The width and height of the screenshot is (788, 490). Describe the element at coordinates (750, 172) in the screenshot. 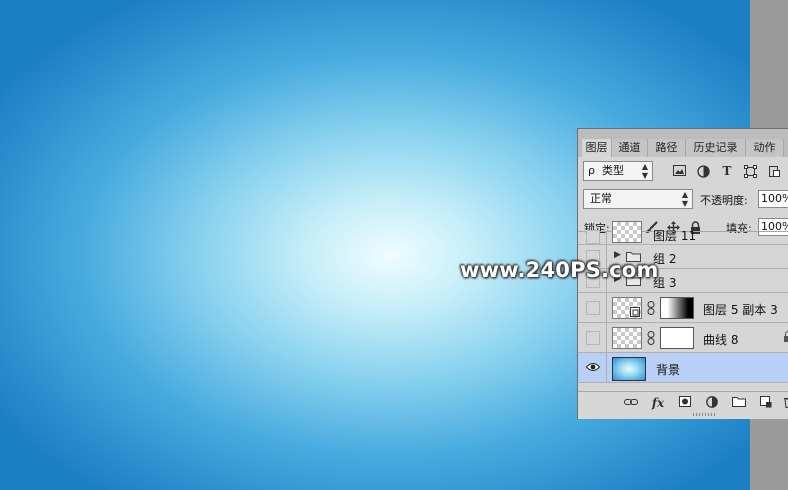

I see `shape-filter-icon` at that location.